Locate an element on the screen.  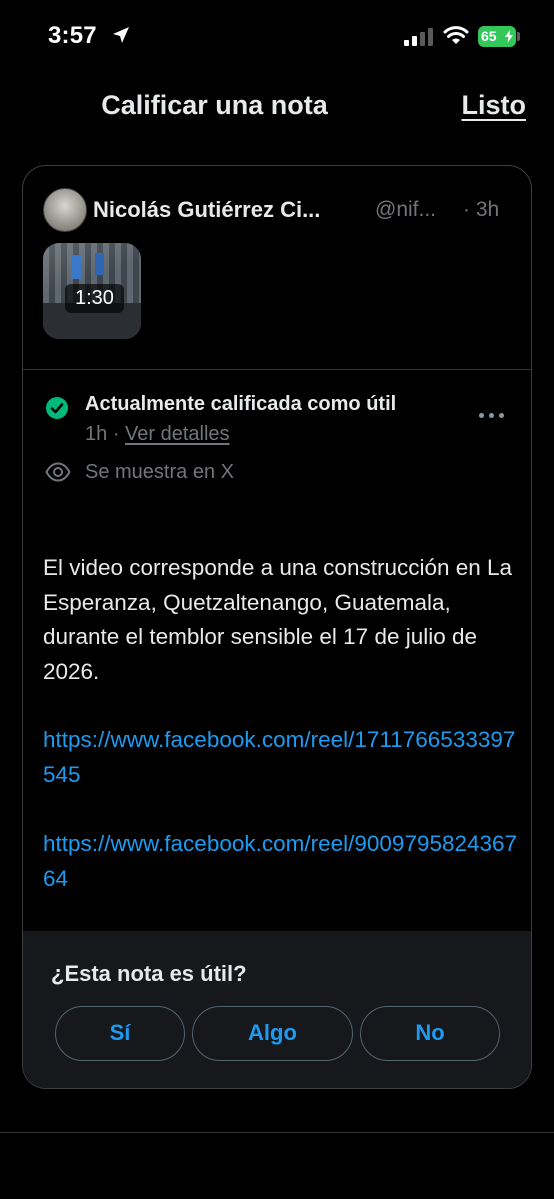
status-bar: 3:57 65 is located at coordinates (277, 36).